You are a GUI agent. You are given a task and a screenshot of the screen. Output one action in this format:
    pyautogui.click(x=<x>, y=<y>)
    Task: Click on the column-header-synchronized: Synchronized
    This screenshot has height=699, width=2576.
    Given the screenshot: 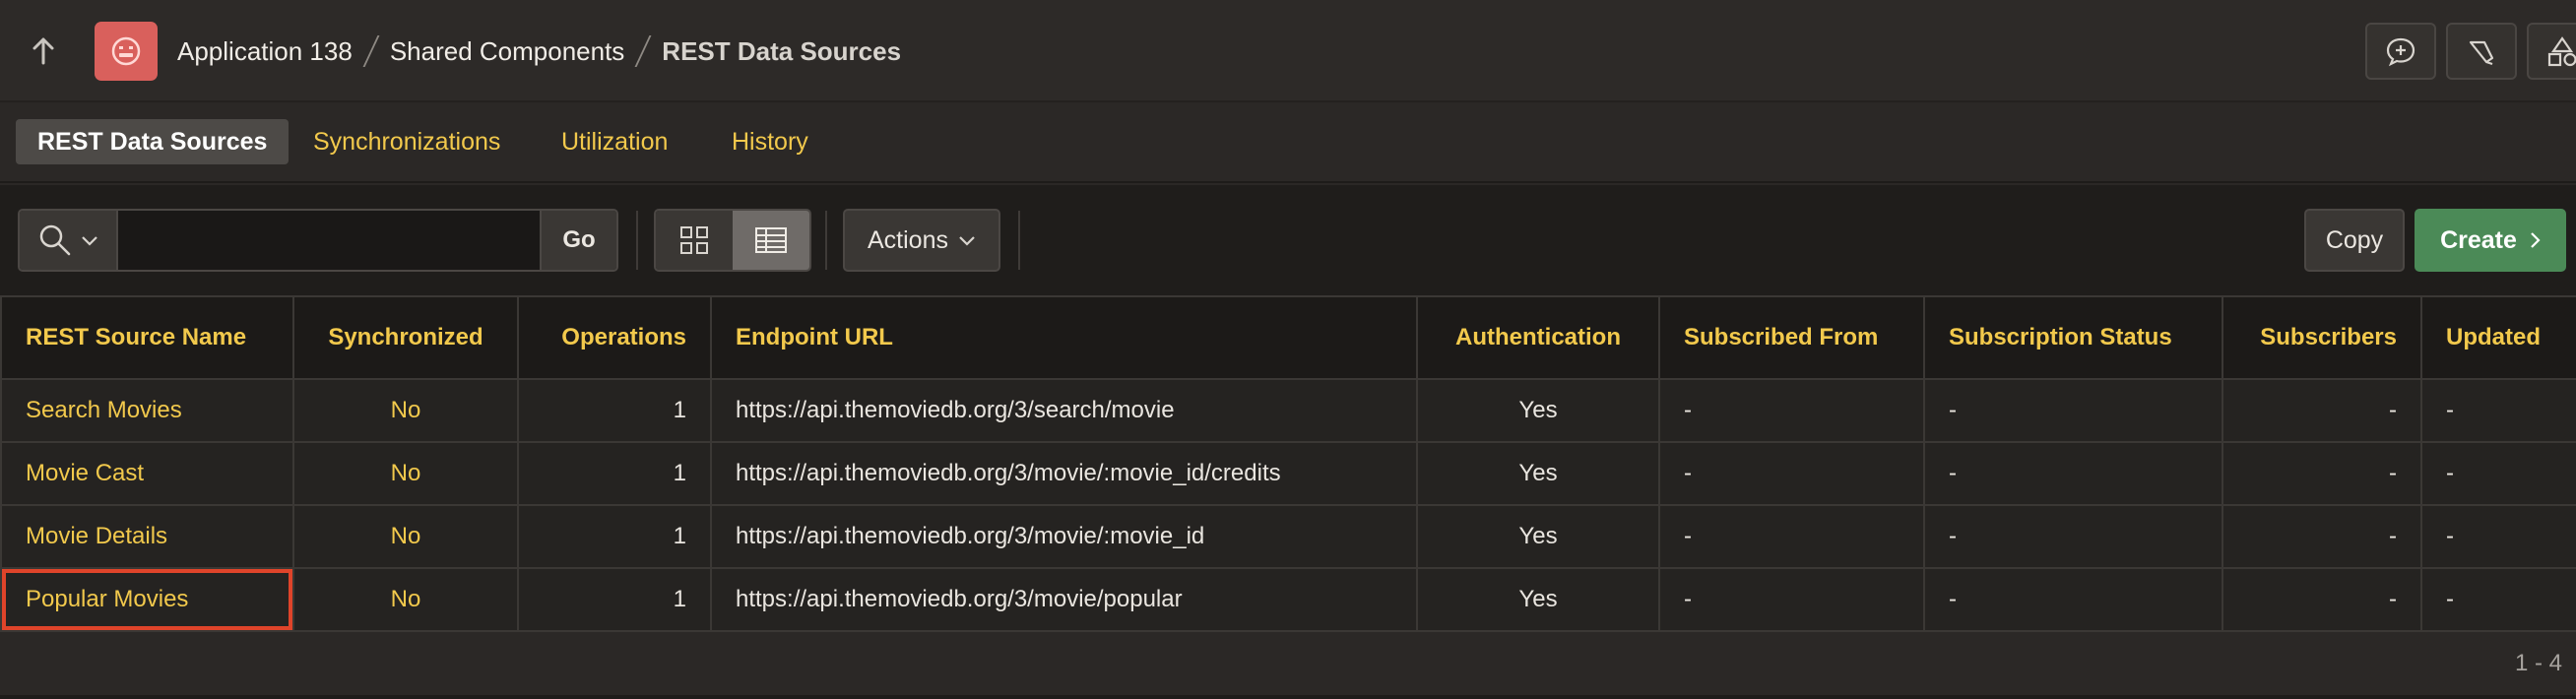 What is the action you would take?
    pyautogui.click(x=405, y=337)
    